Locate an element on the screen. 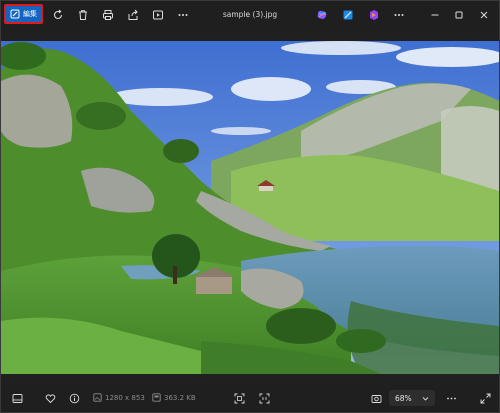 The height and width of the screenshot is (413, 500). close-icon is located at coordinates (484, 15).